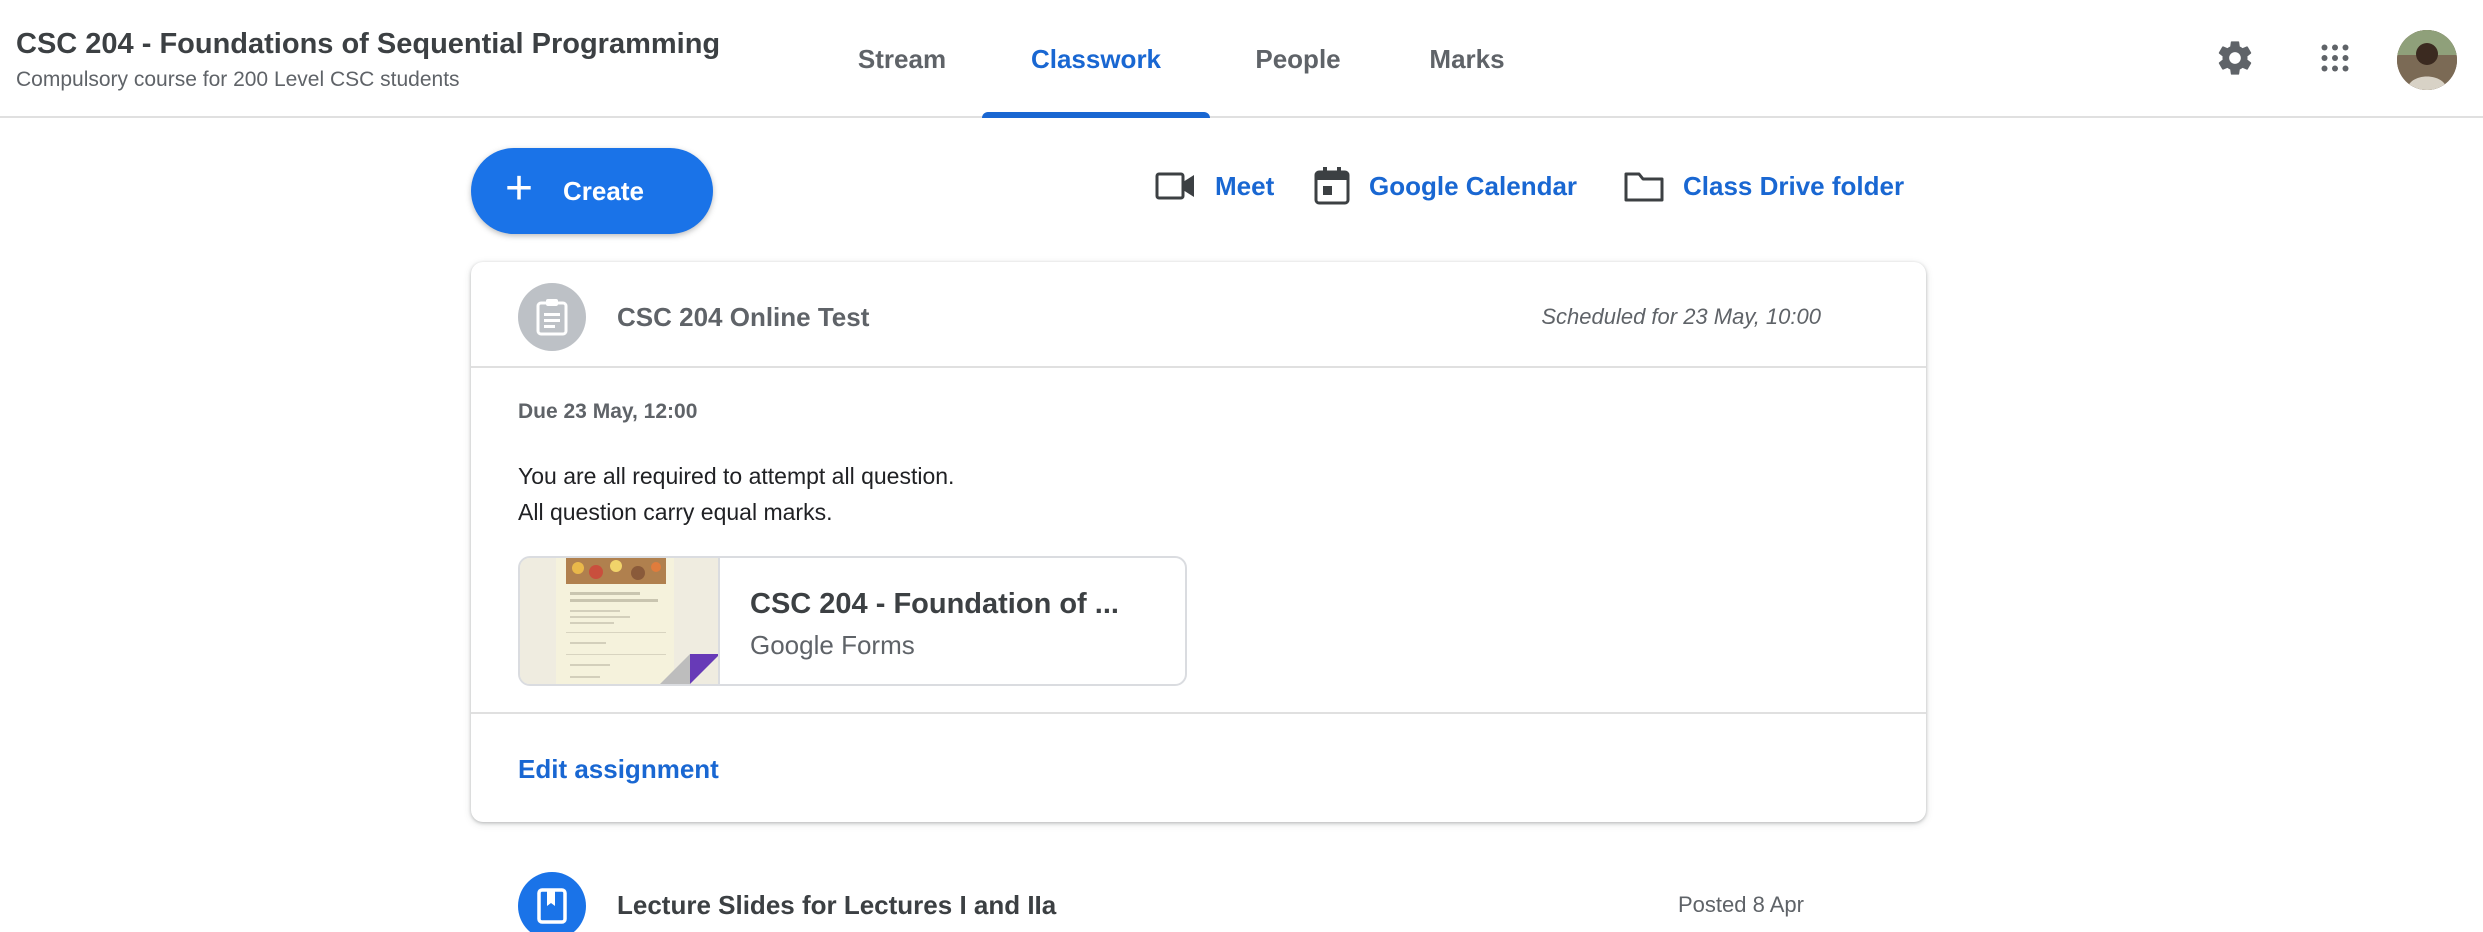 The width and height of the screenshot is (2483, 932). Describe the element at coordinates (608, 411) in the screenshot. I see `due-date: Due 23 May, 12:00` at that location.